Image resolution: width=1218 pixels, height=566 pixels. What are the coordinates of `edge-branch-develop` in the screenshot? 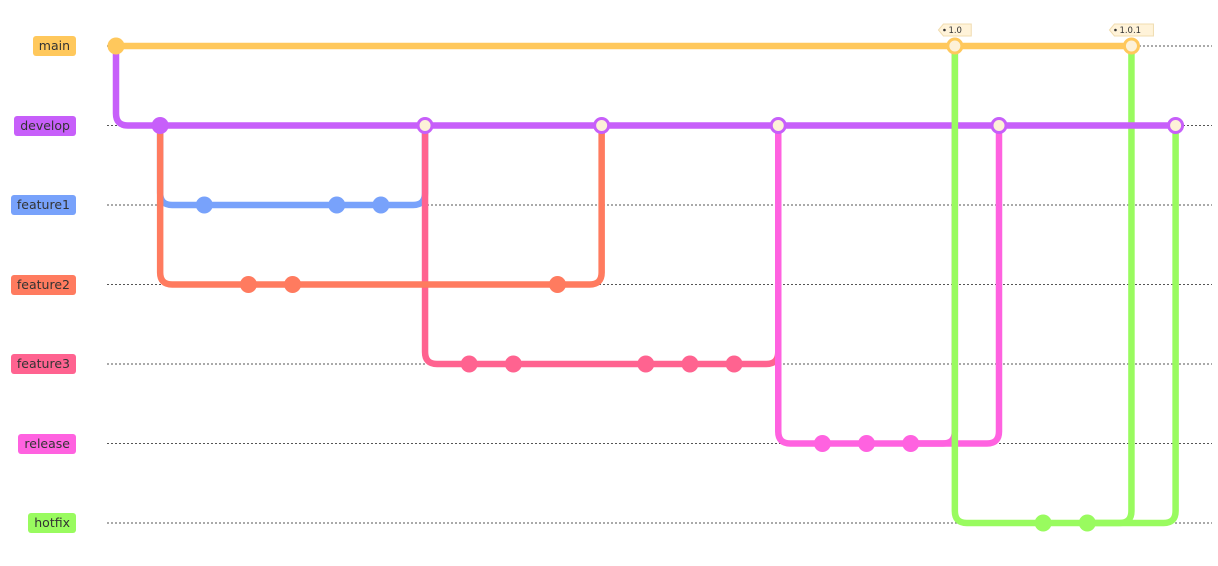 It's located at (138, 85).